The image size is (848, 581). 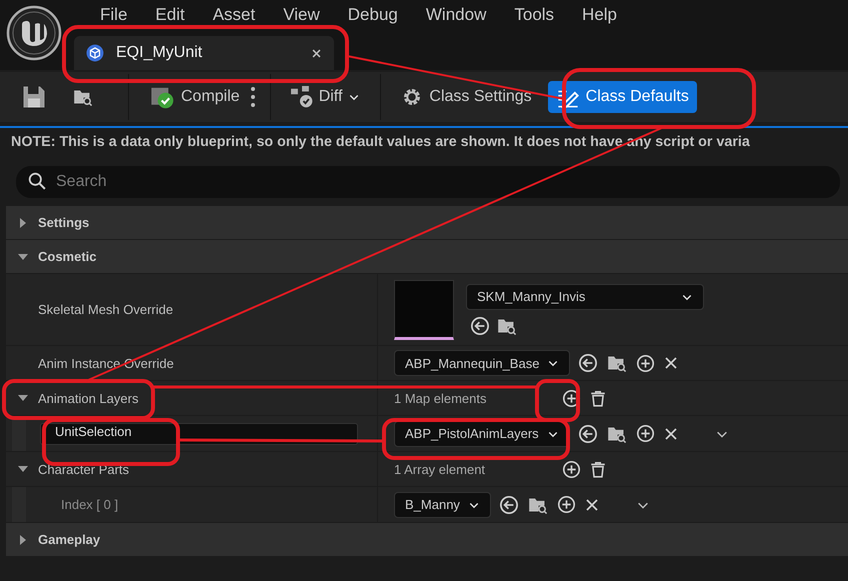 I want to click on menu-item: File, so click(x=114, y=15).